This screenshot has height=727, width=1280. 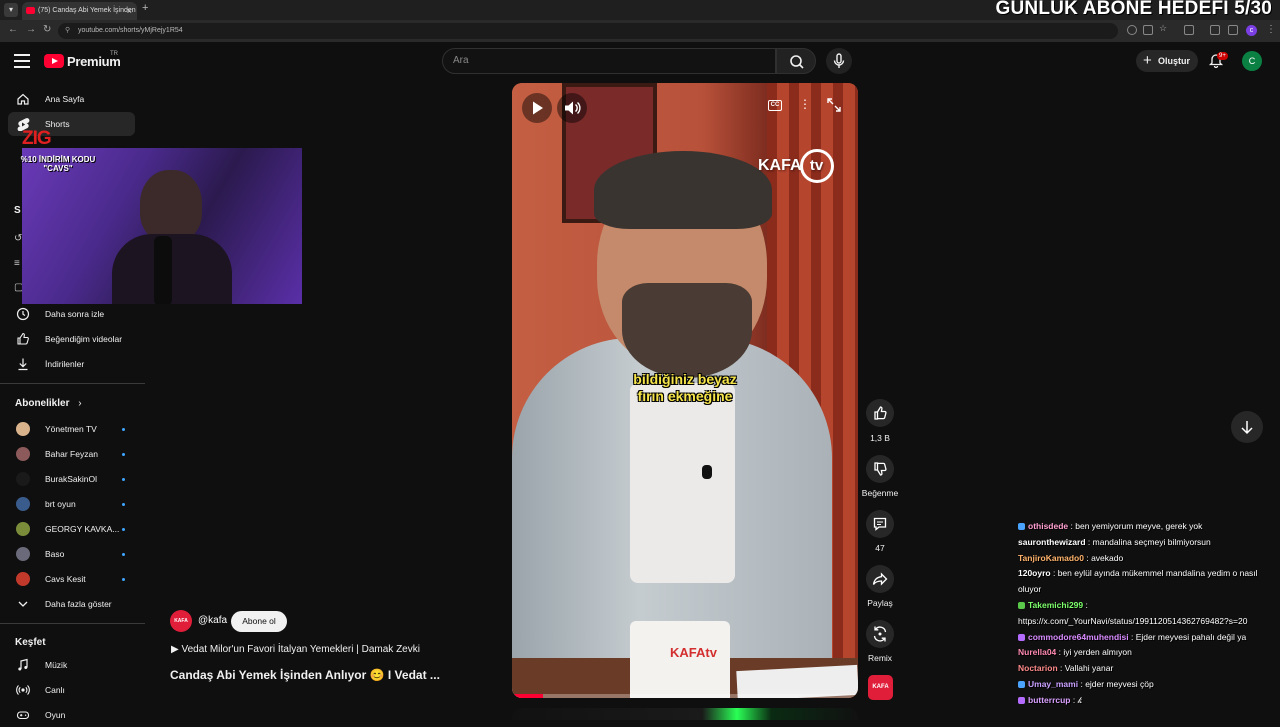 What do you see at coordinates (163, 270) in the screenshot?
I see `streamer-microphone` at bounding box center [163, 270].